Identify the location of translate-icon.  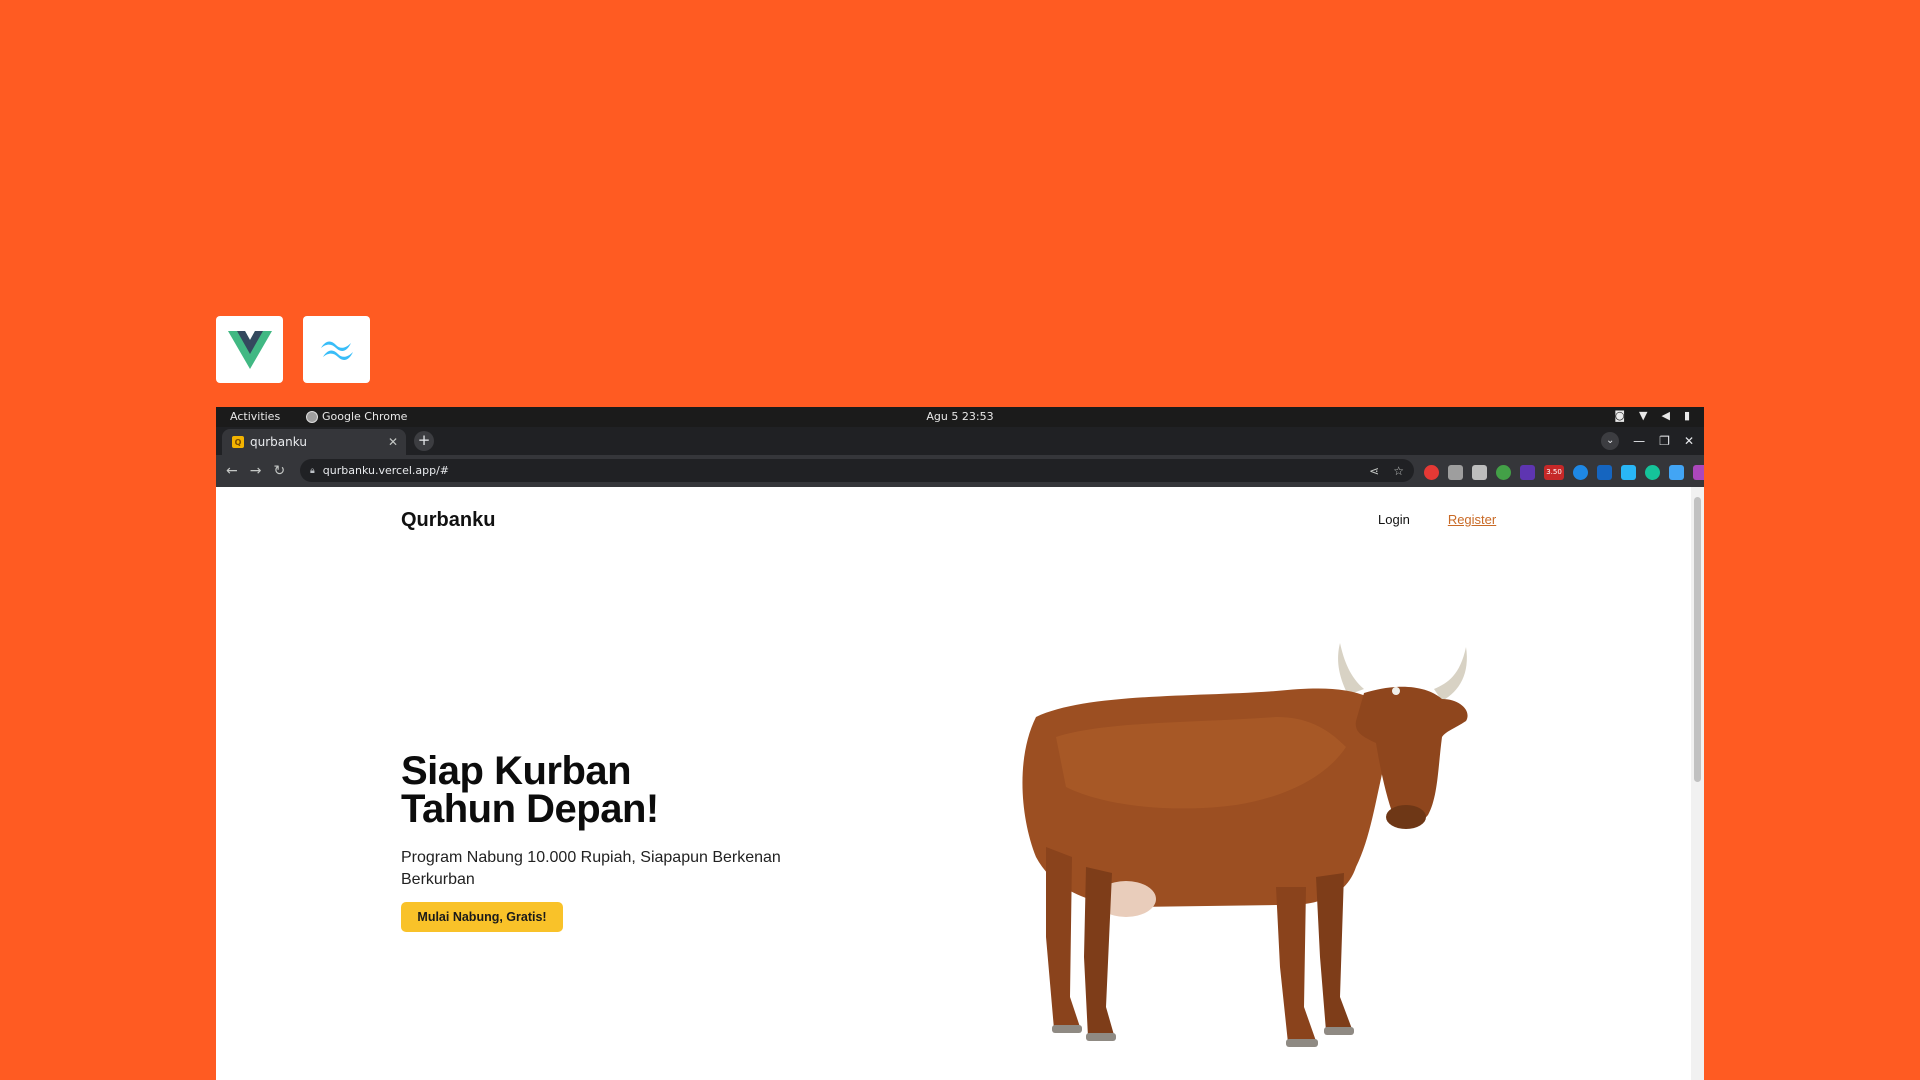
(1580, 472).